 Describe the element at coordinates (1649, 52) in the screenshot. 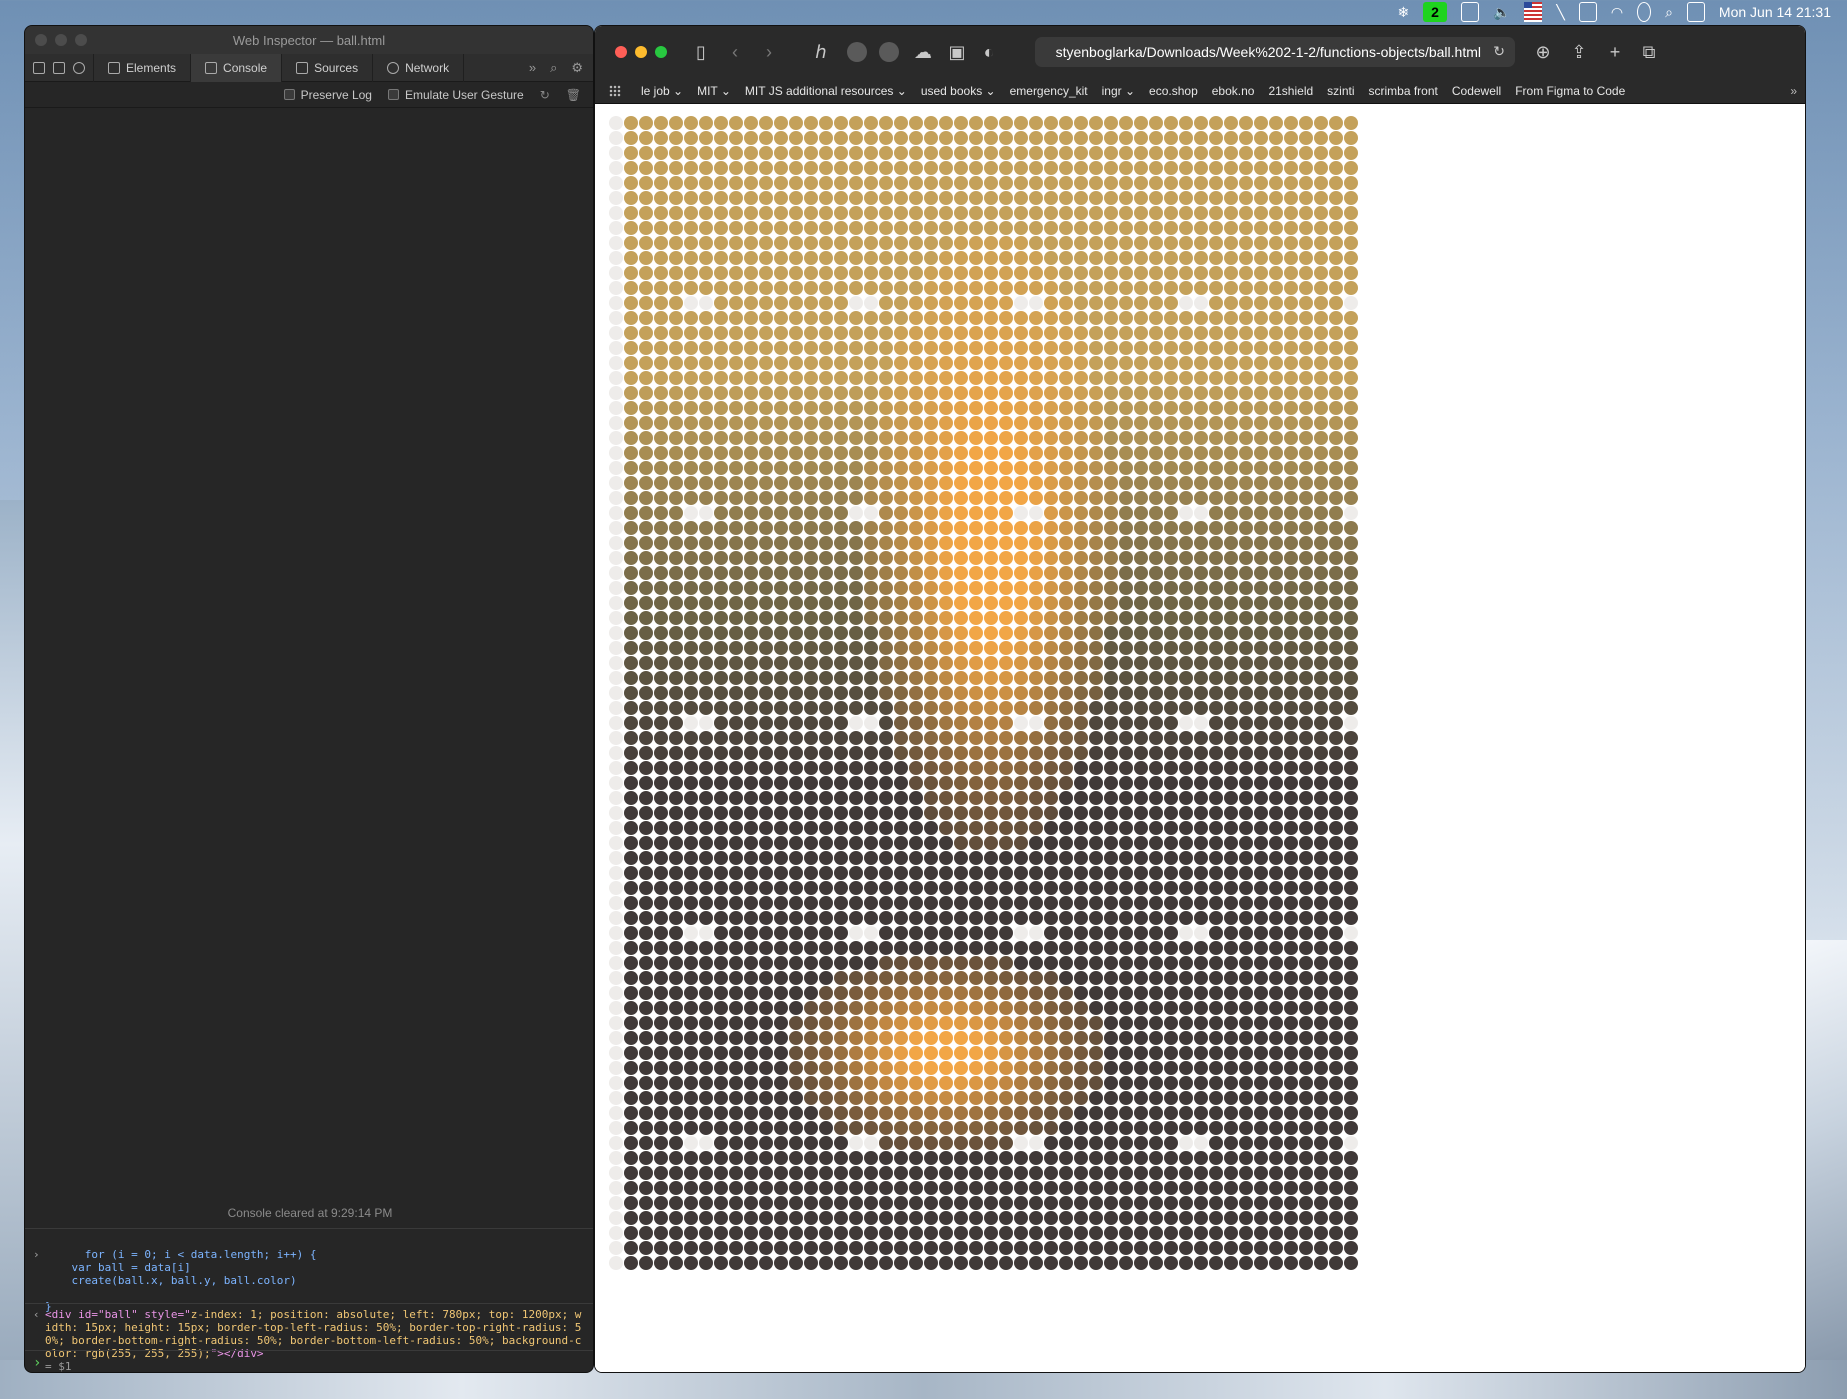

I see `tab-overview-icon: ⧉` at that location.